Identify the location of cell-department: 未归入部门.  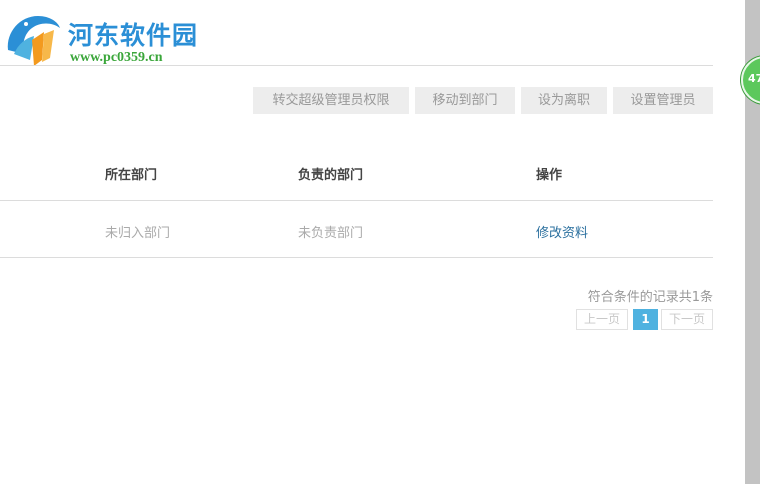
(138, 233).